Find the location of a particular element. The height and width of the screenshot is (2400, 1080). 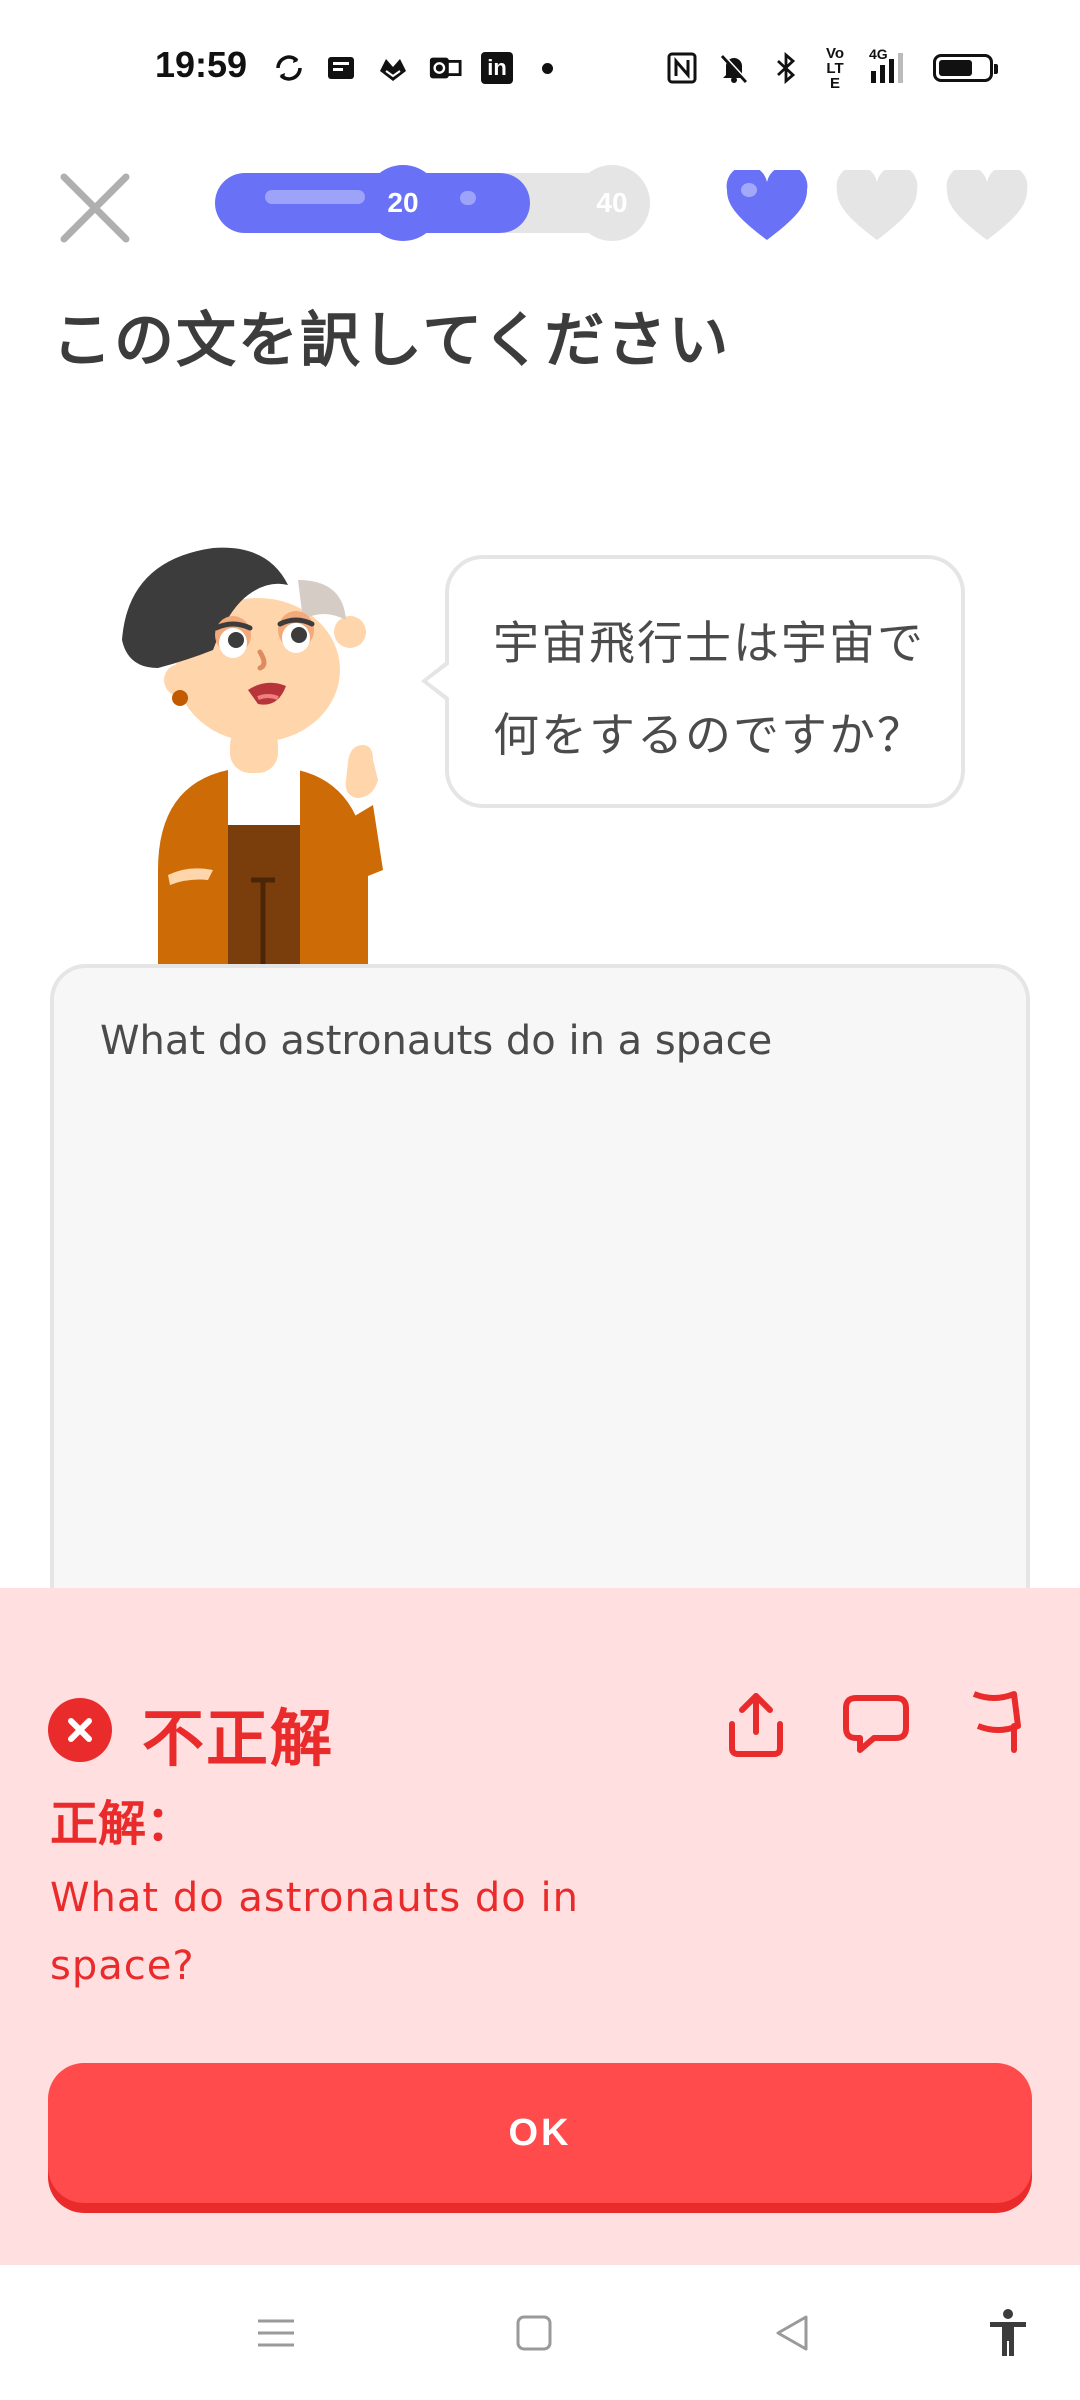

correct-answer: What do astronauts do in space? is located at coordinates (314, 1932).